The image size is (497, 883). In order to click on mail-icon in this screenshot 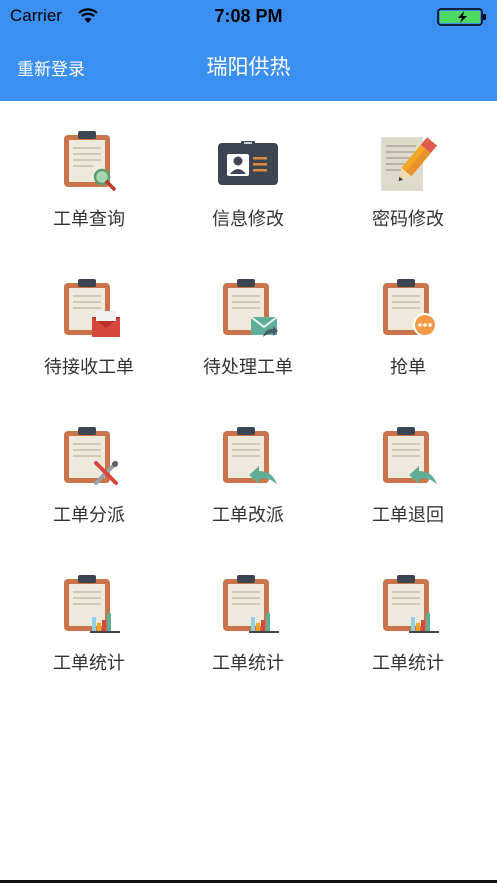, I will do `click(92, 308)`.